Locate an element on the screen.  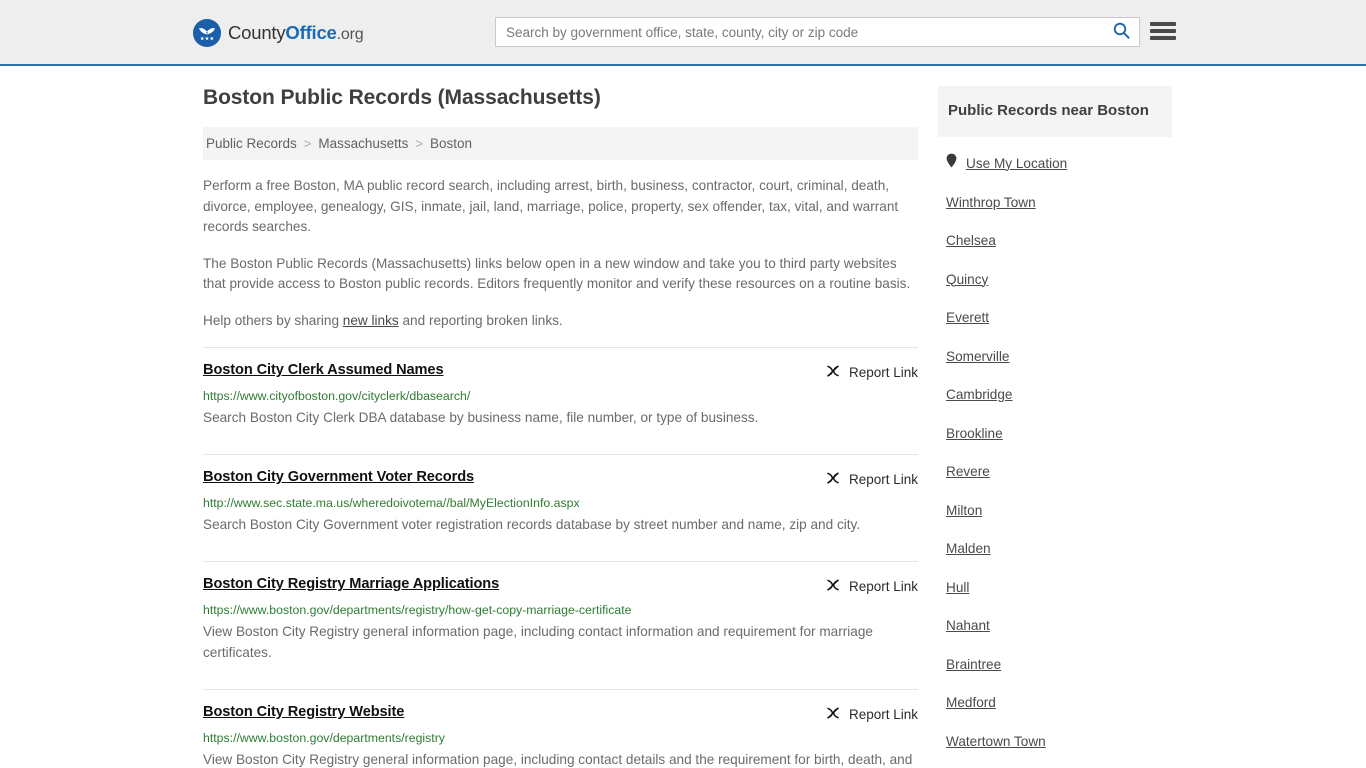
breadcrumb-item-boston: Boston is located at coordinates (451, 143).